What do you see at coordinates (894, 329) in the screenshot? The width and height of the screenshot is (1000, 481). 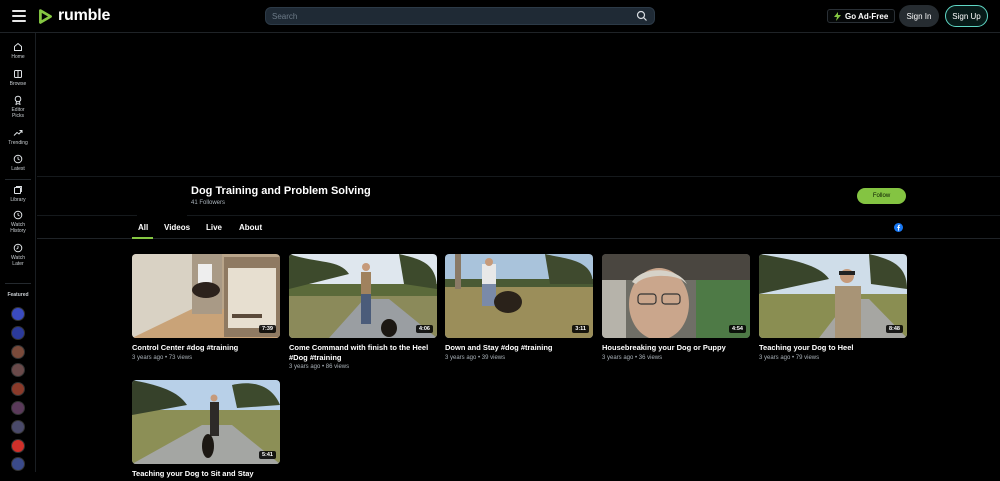 I see `video-duration: 8:48` at bounding box center [894, 329].